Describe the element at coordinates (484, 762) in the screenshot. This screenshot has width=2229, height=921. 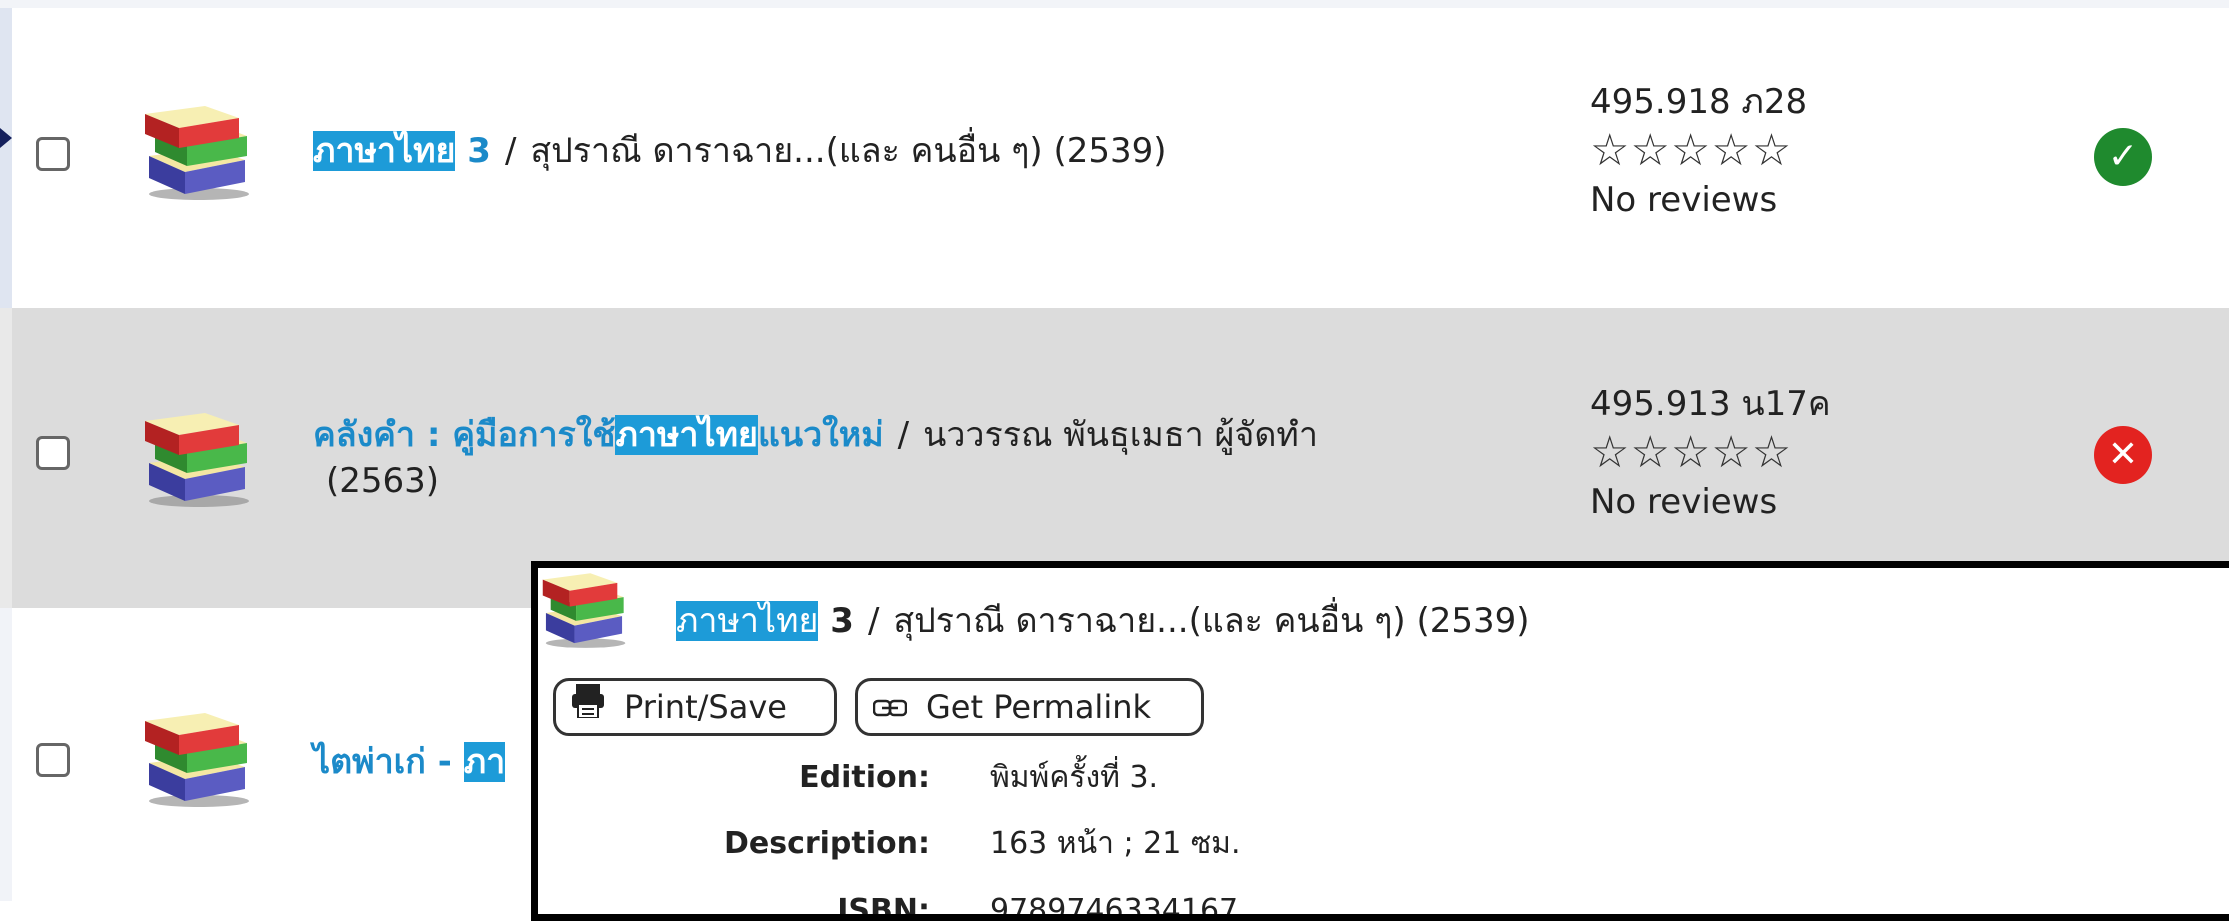
I see `title-highlight: ภา` at that location.